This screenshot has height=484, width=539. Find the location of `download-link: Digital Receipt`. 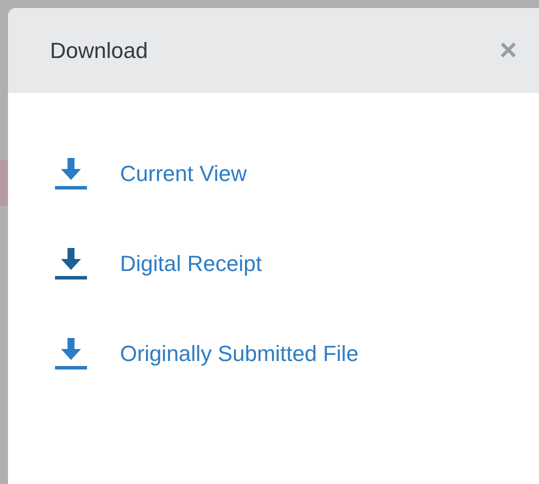

download-link: Digital Receipt is located at coordinates (158, 264).